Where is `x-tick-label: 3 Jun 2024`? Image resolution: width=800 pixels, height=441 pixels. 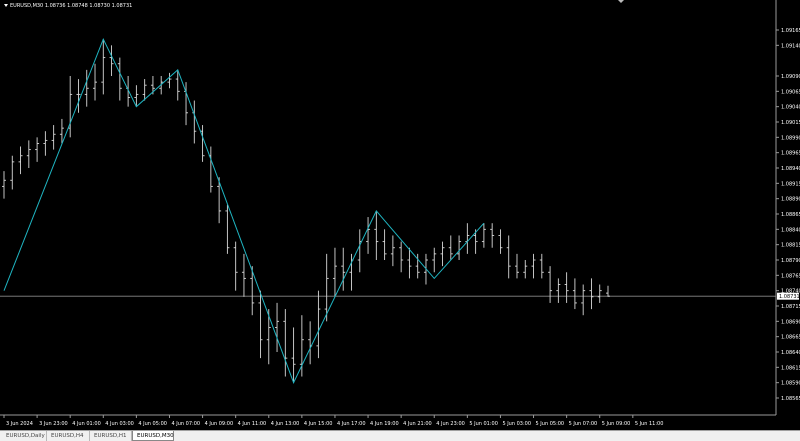
x-tick-label: 3 Jun 2024 is located at coordinates (19, 424).